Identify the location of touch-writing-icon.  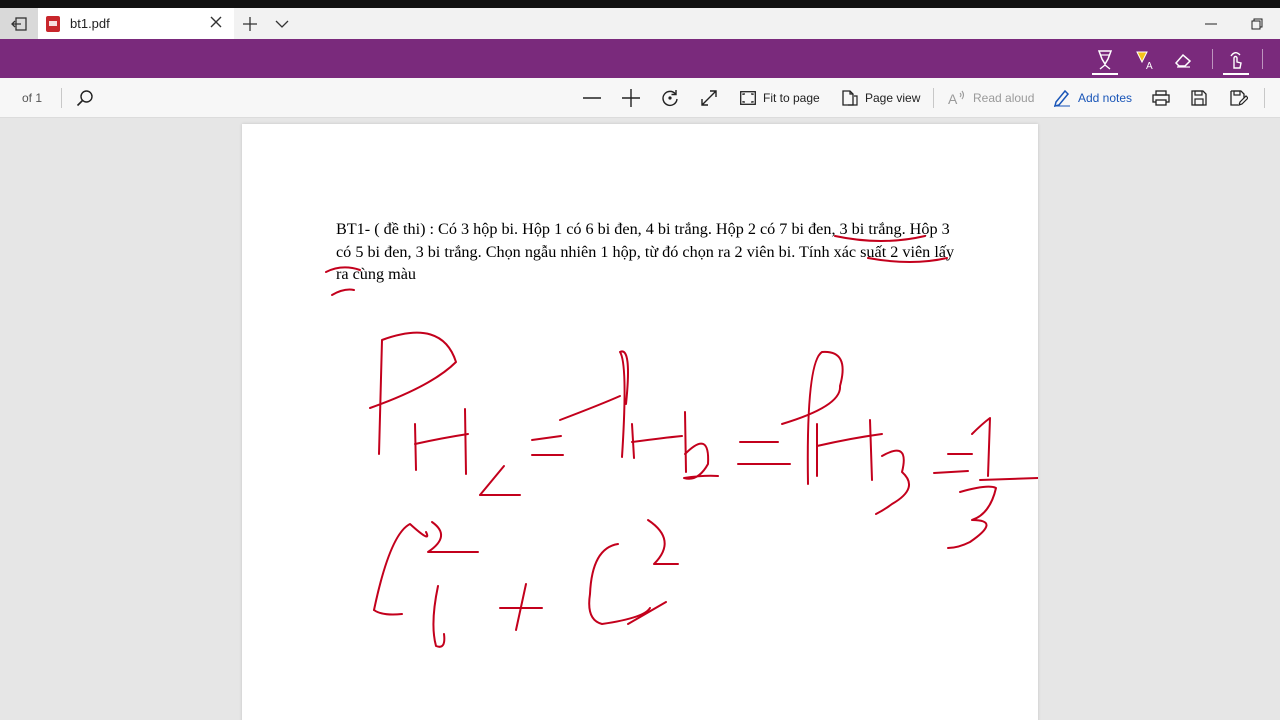
(1236, 60).